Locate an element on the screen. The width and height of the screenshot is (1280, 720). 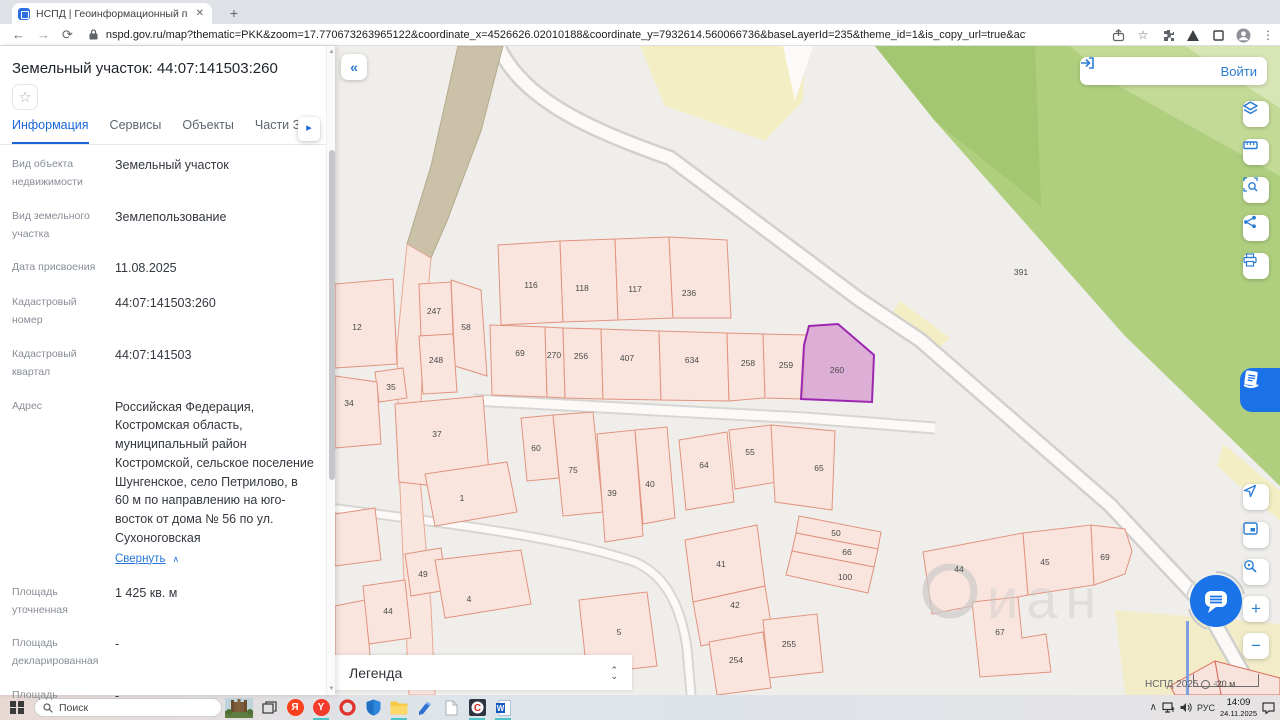
kompas-app-icon: C is located at coordinates (477, 707).